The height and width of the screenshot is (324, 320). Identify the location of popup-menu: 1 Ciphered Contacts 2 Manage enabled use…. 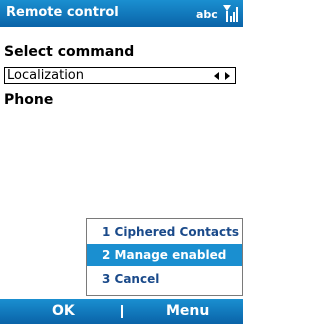
(164, 257).